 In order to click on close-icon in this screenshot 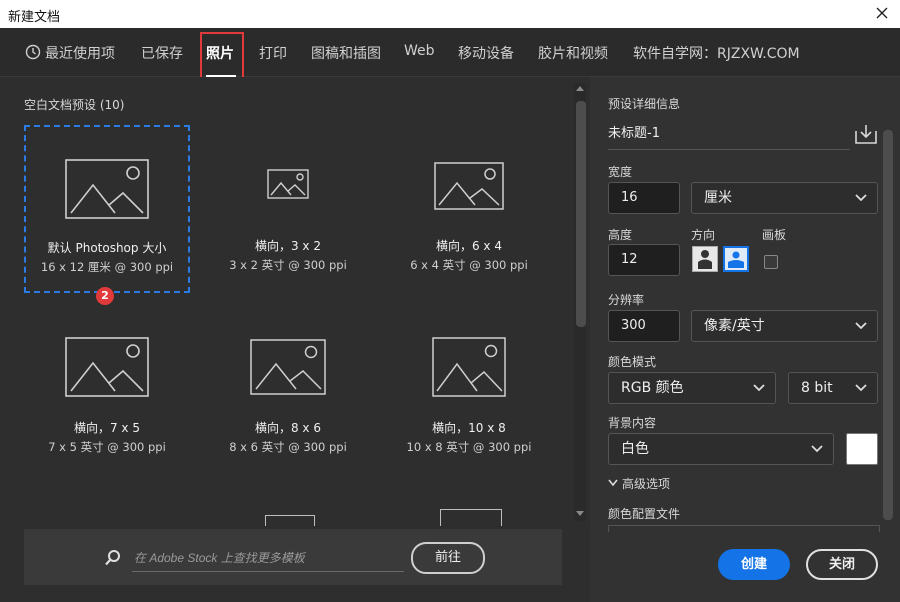, I will do `click(882, 13)`.